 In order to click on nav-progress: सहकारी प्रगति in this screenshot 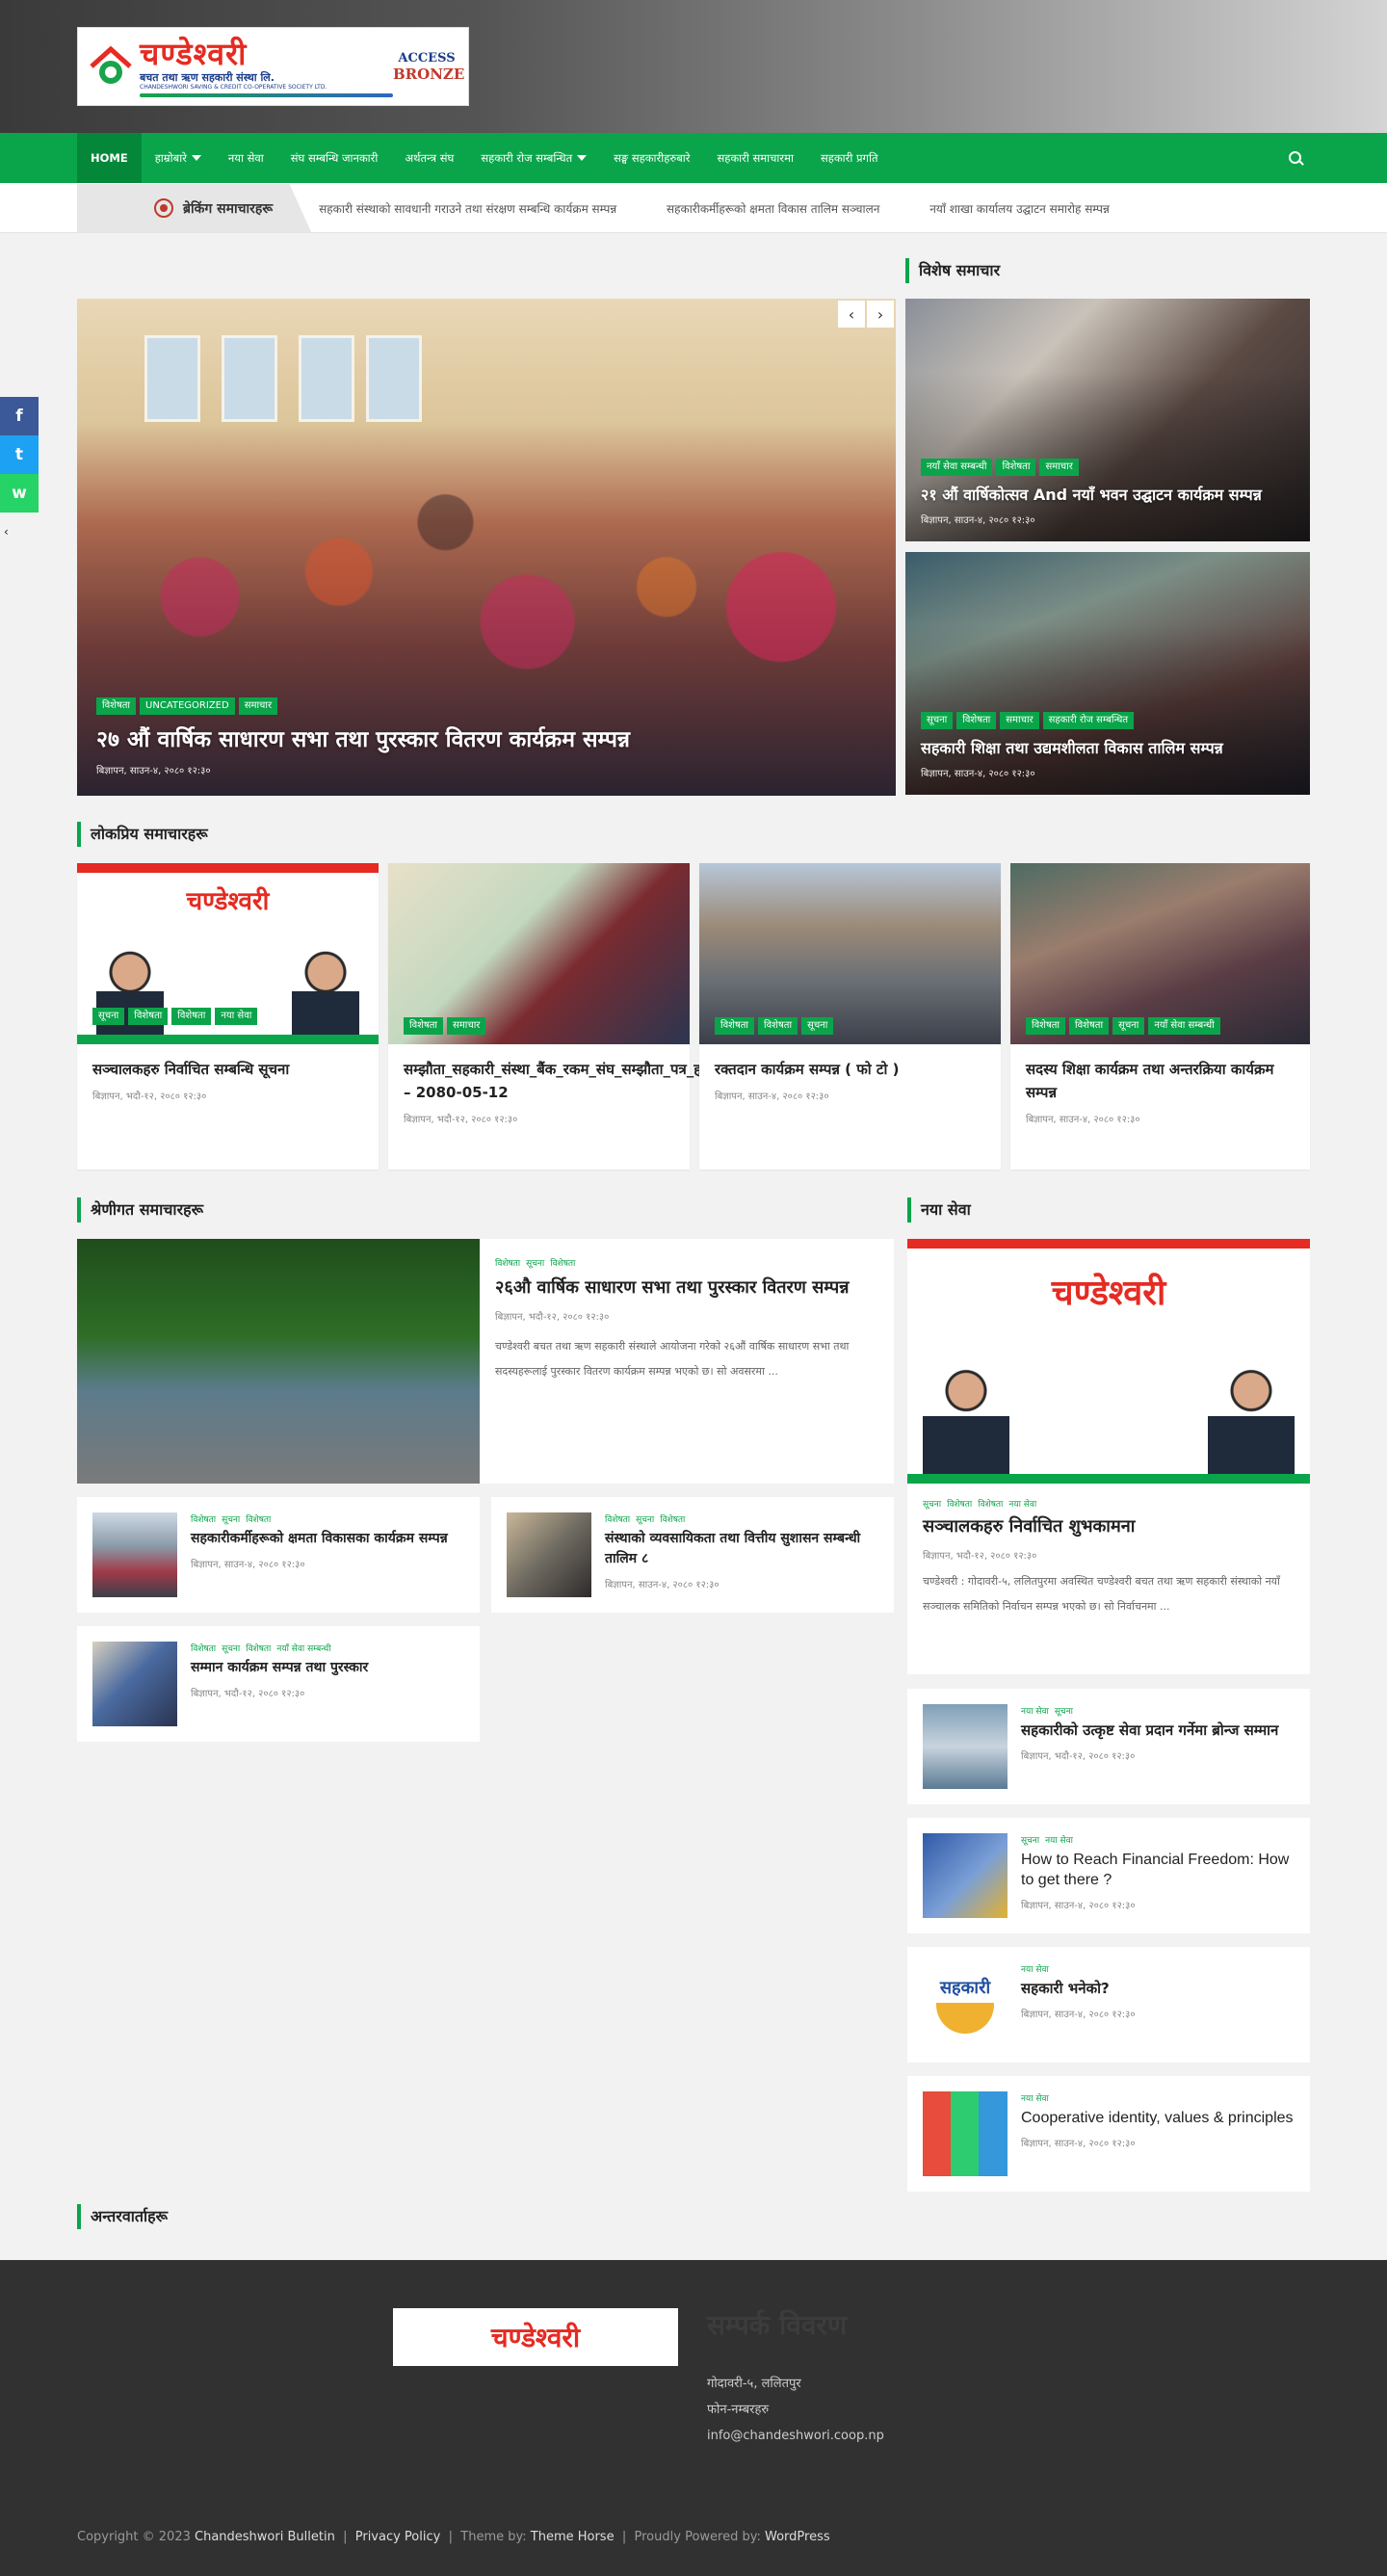, I will do `click(849, 158)`.